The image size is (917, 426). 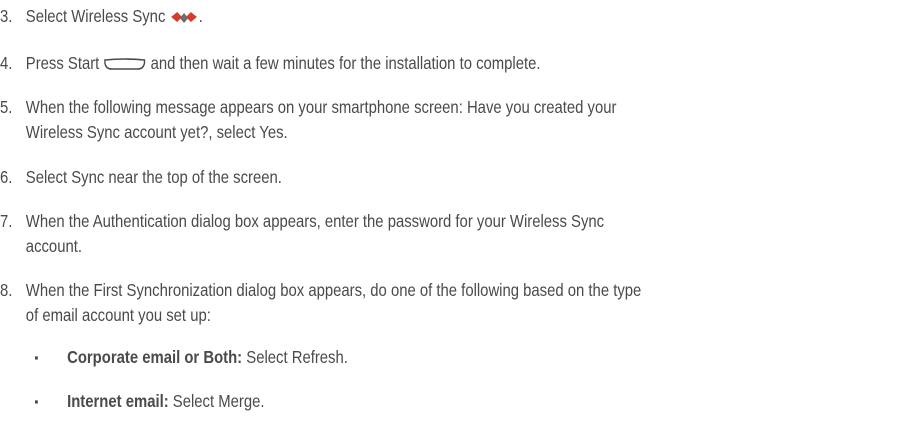 What do you see at coordinates (6, 16) in the screenshot?
I see `step-number: 3.` at bounding box center [6, 16].